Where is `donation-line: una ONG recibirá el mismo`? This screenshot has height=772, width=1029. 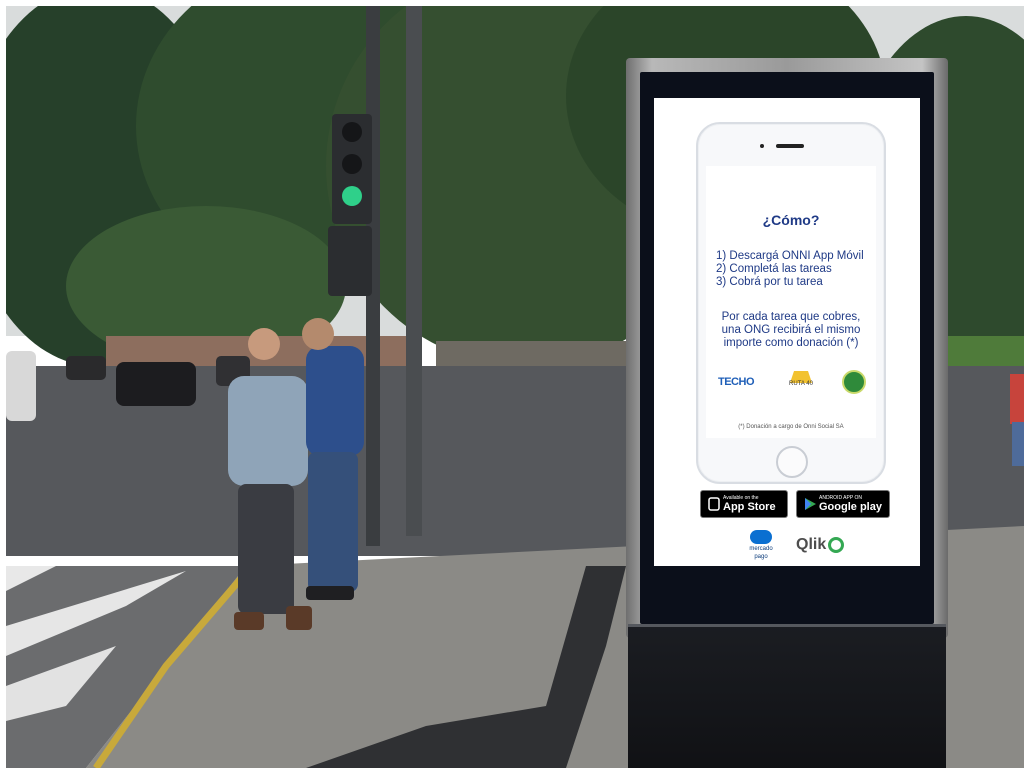
donation-line: una ONG recibirá el mismo is located at coordinates (791, 330).